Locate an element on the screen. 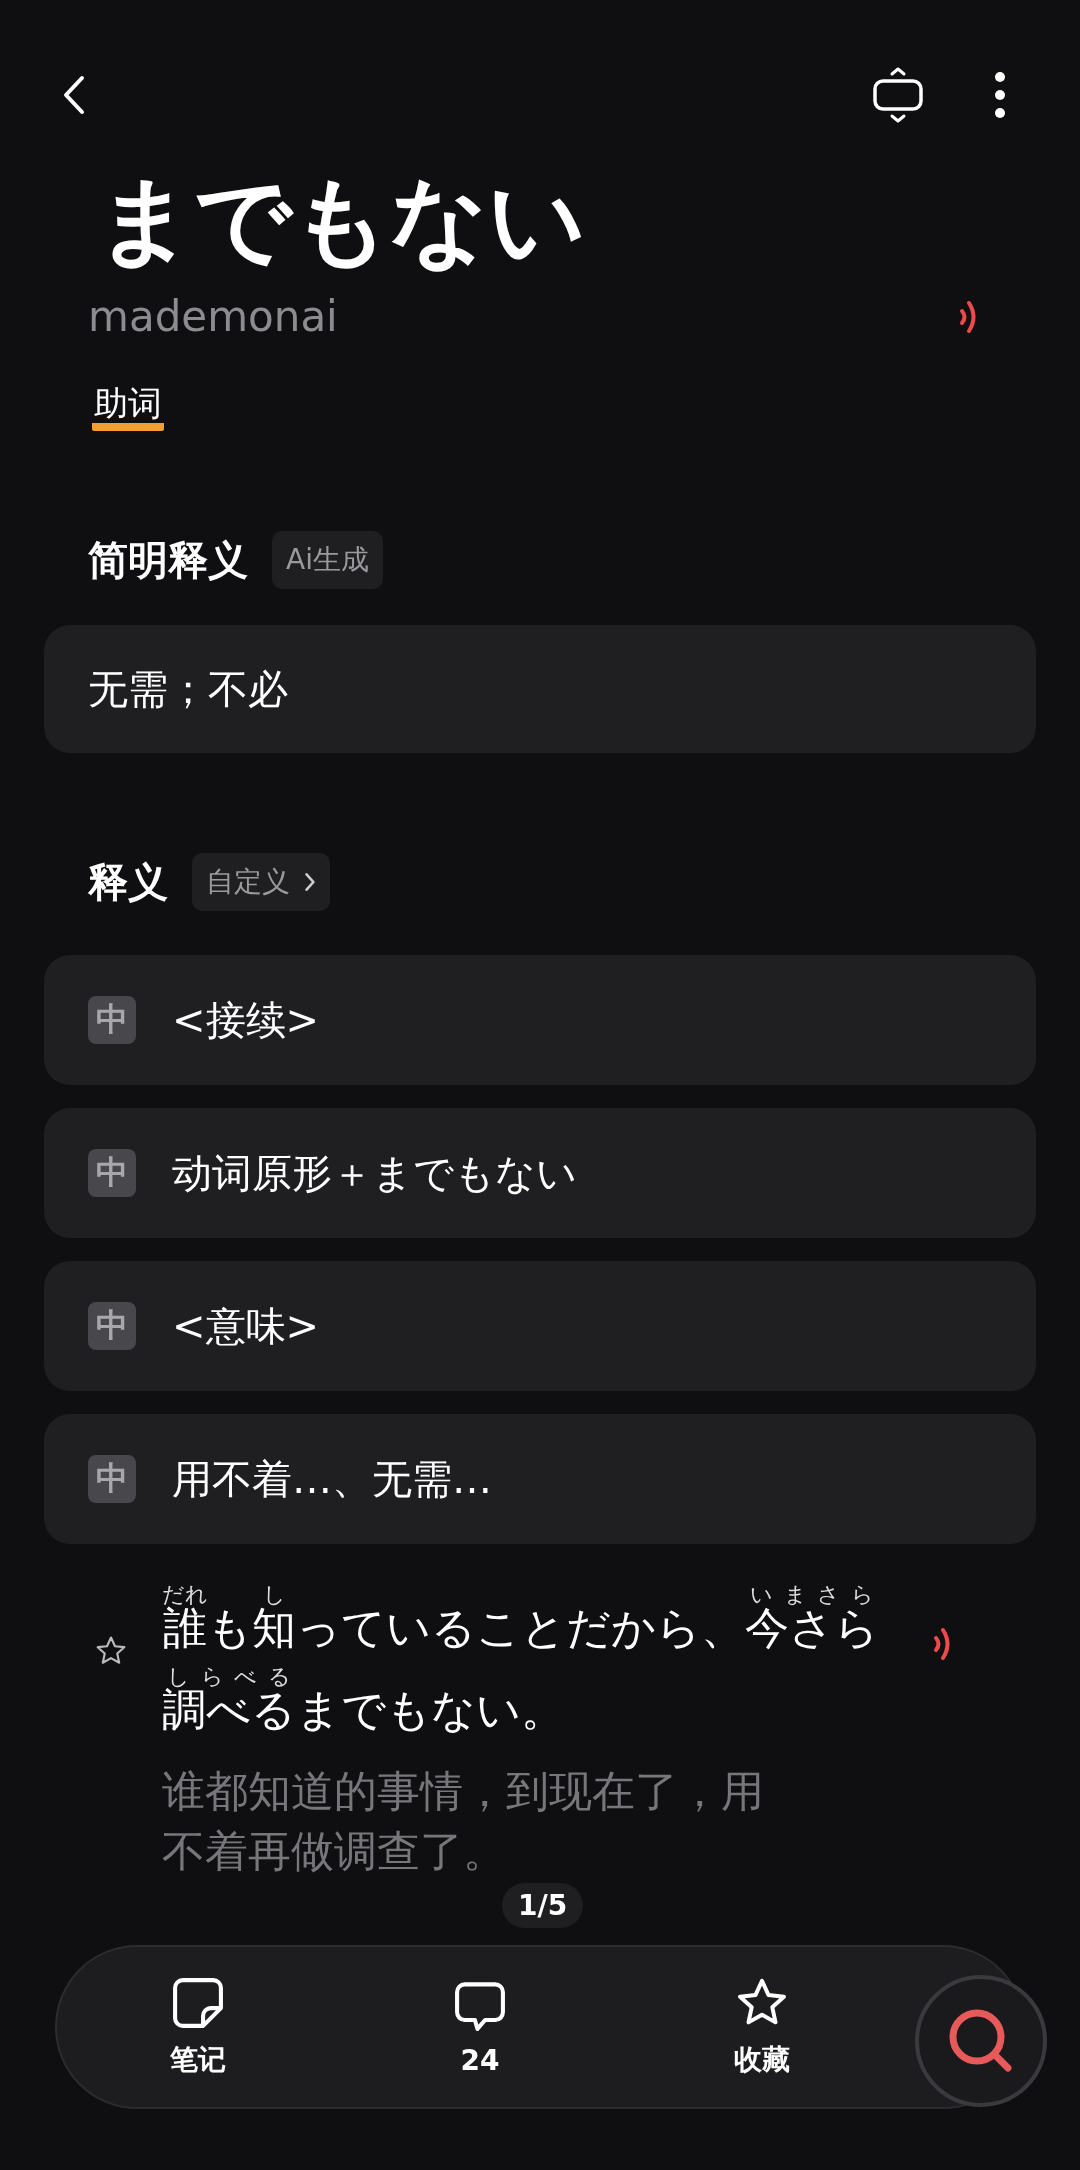  word-title: までもない is located at coordinates (341, 220).